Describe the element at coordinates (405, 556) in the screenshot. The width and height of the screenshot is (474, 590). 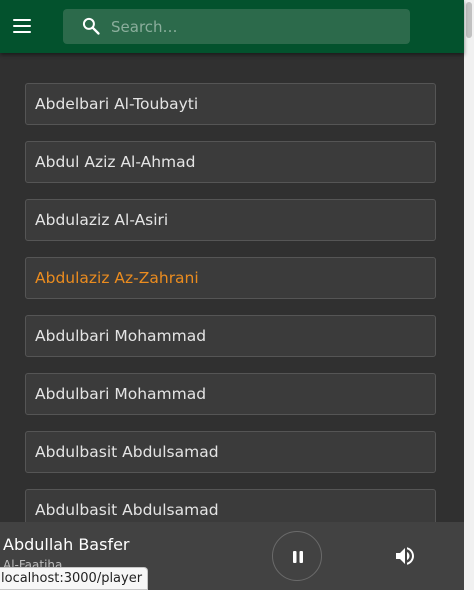
I see `volume-icon` at that location.